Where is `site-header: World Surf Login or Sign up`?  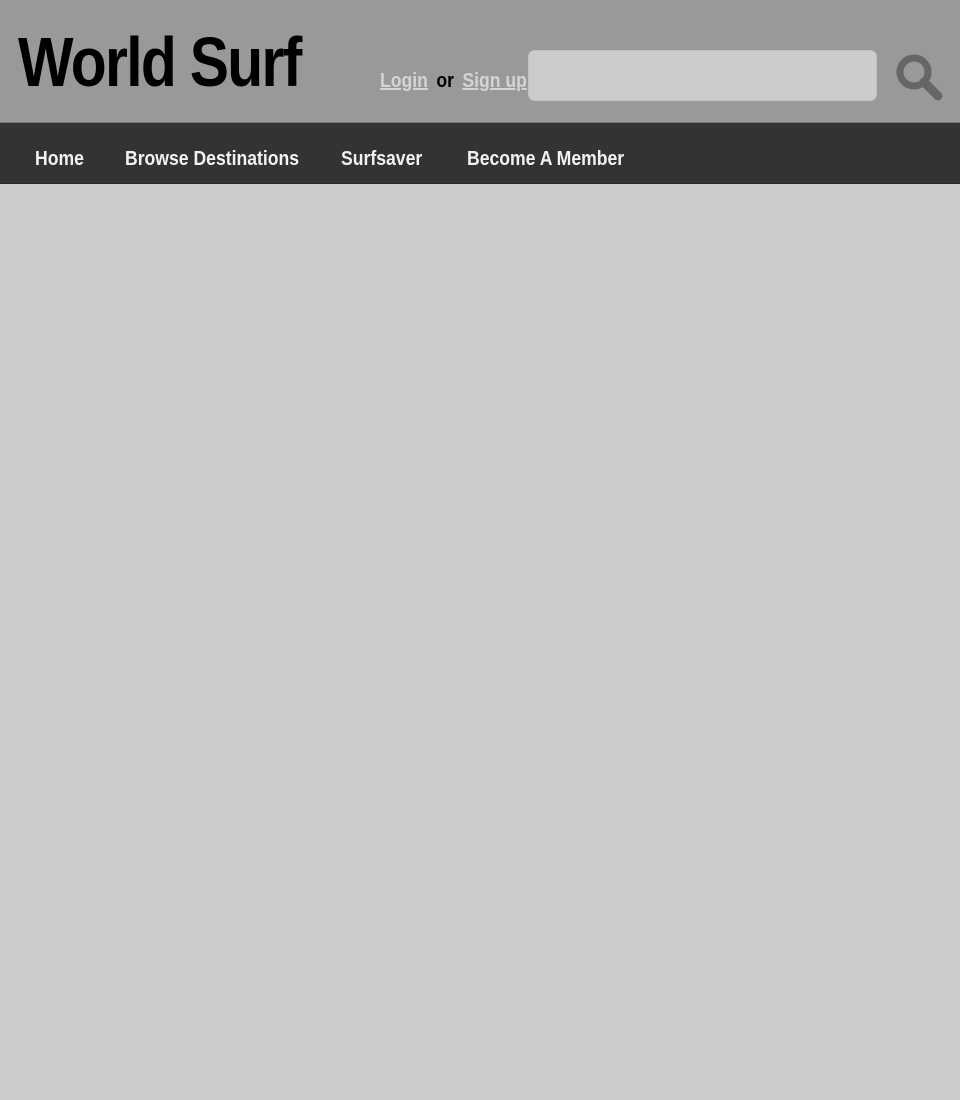
site-header: World Surf Login or Sign up is located at coordinates (480, 61).